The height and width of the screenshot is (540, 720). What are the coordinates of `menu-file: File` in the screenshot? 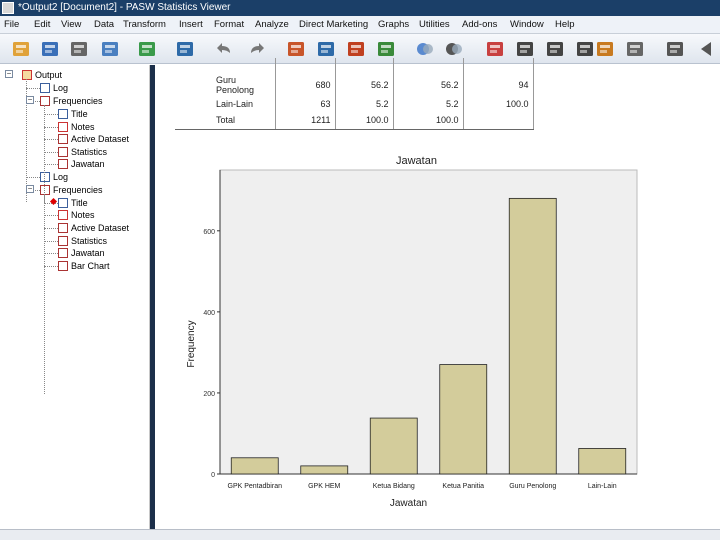 It's located at (11, 25).